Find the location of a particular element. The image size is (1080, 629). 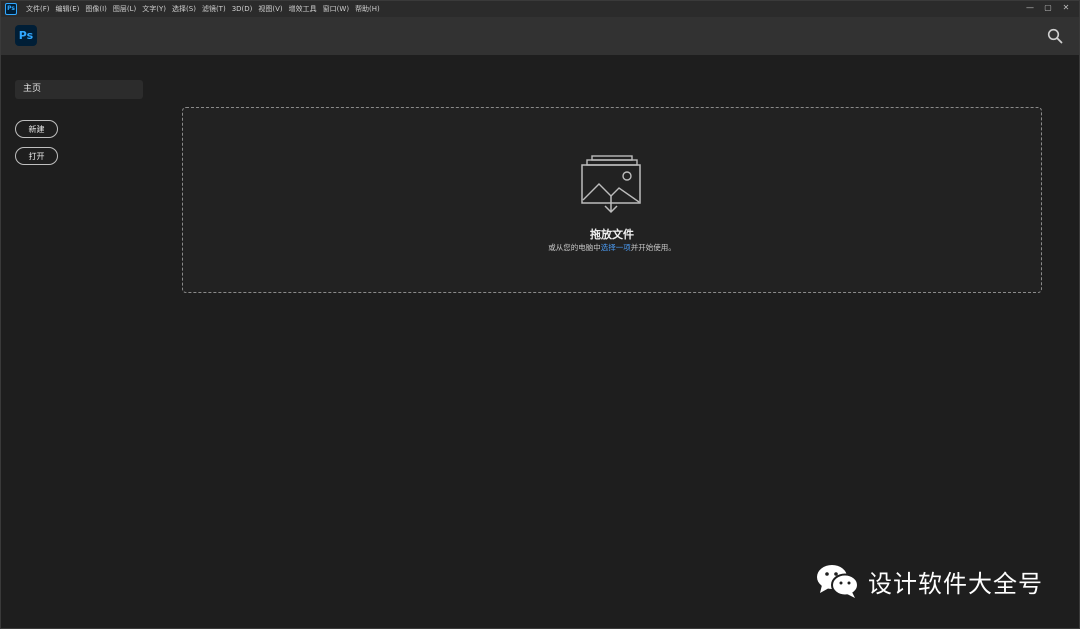

app-icon: Ps is located at coordinates (11, 9).